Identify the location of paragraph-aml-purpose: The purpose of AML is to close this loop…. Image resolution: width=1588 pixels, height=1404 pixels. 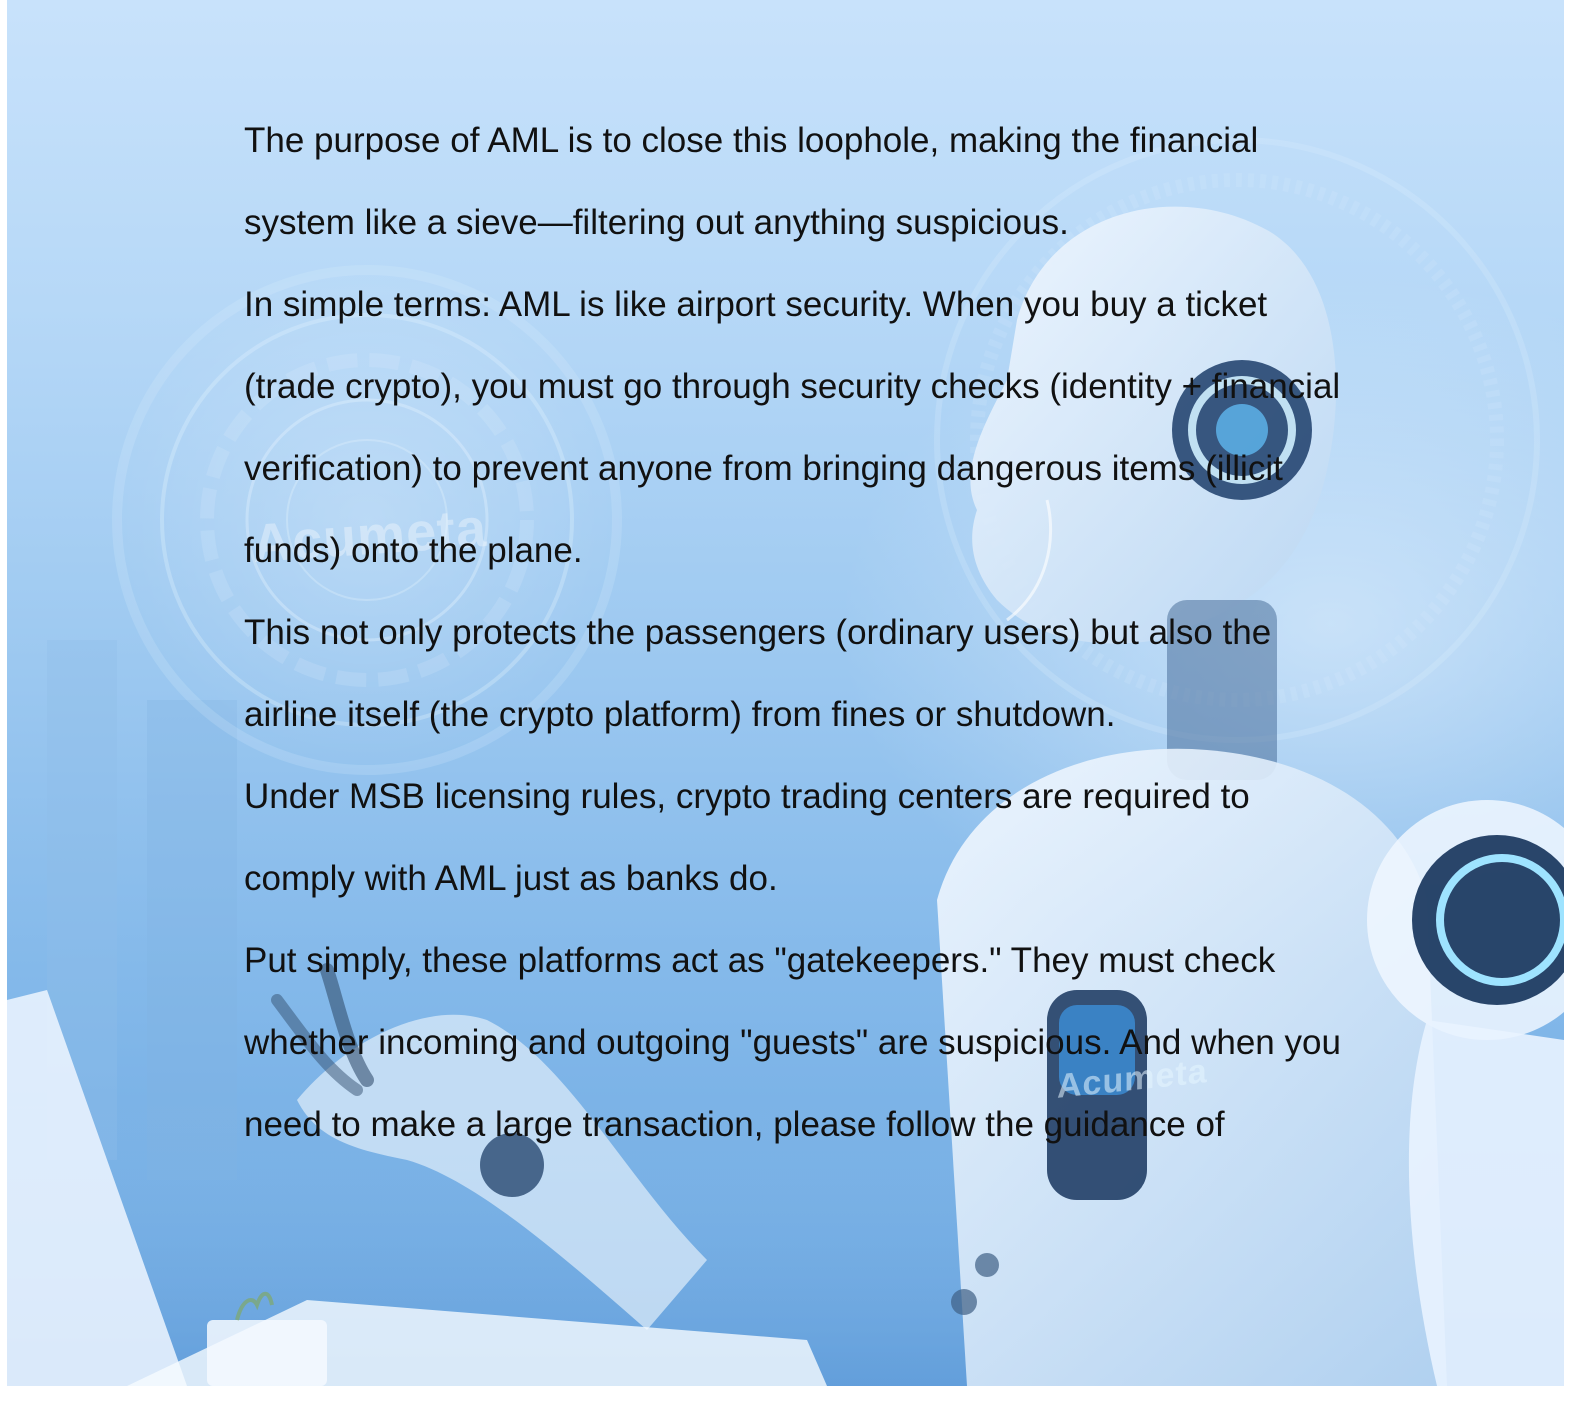
(751, 181).